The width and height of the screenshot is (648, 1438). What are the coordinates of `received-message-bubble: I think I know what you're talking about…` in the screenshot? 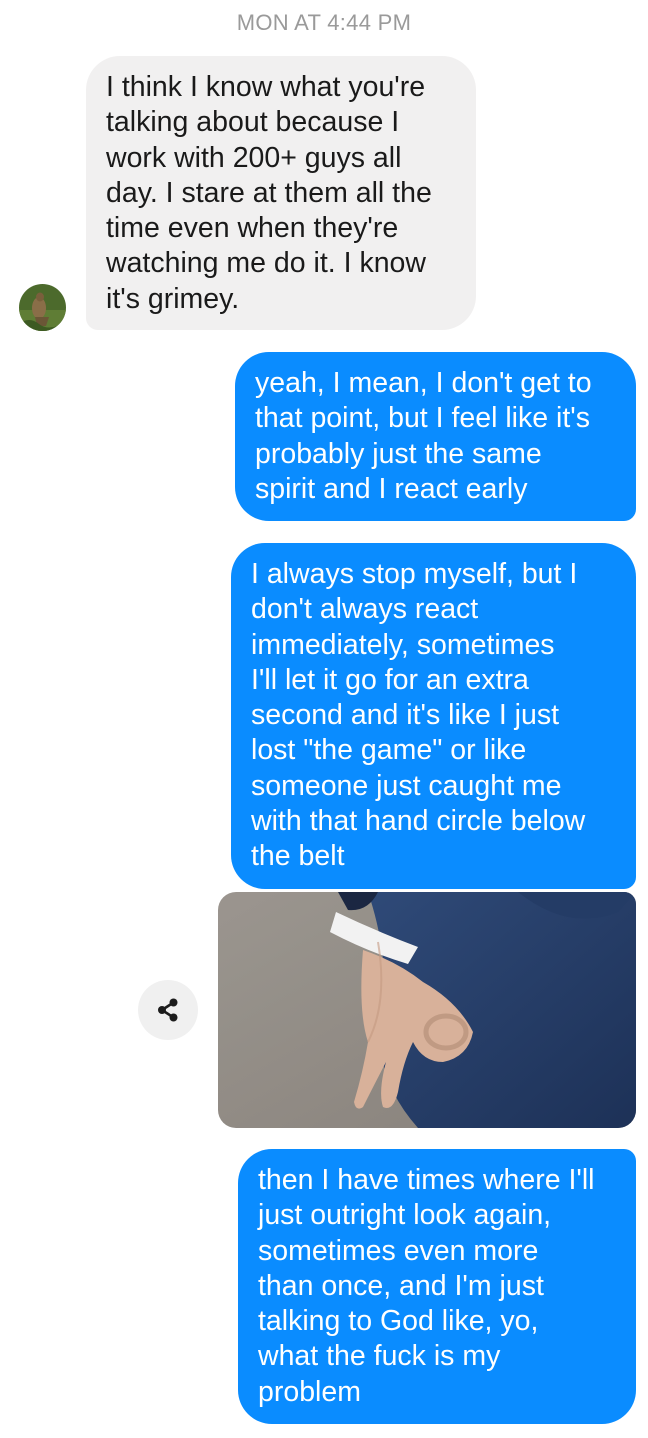 It's located at (281, 193).